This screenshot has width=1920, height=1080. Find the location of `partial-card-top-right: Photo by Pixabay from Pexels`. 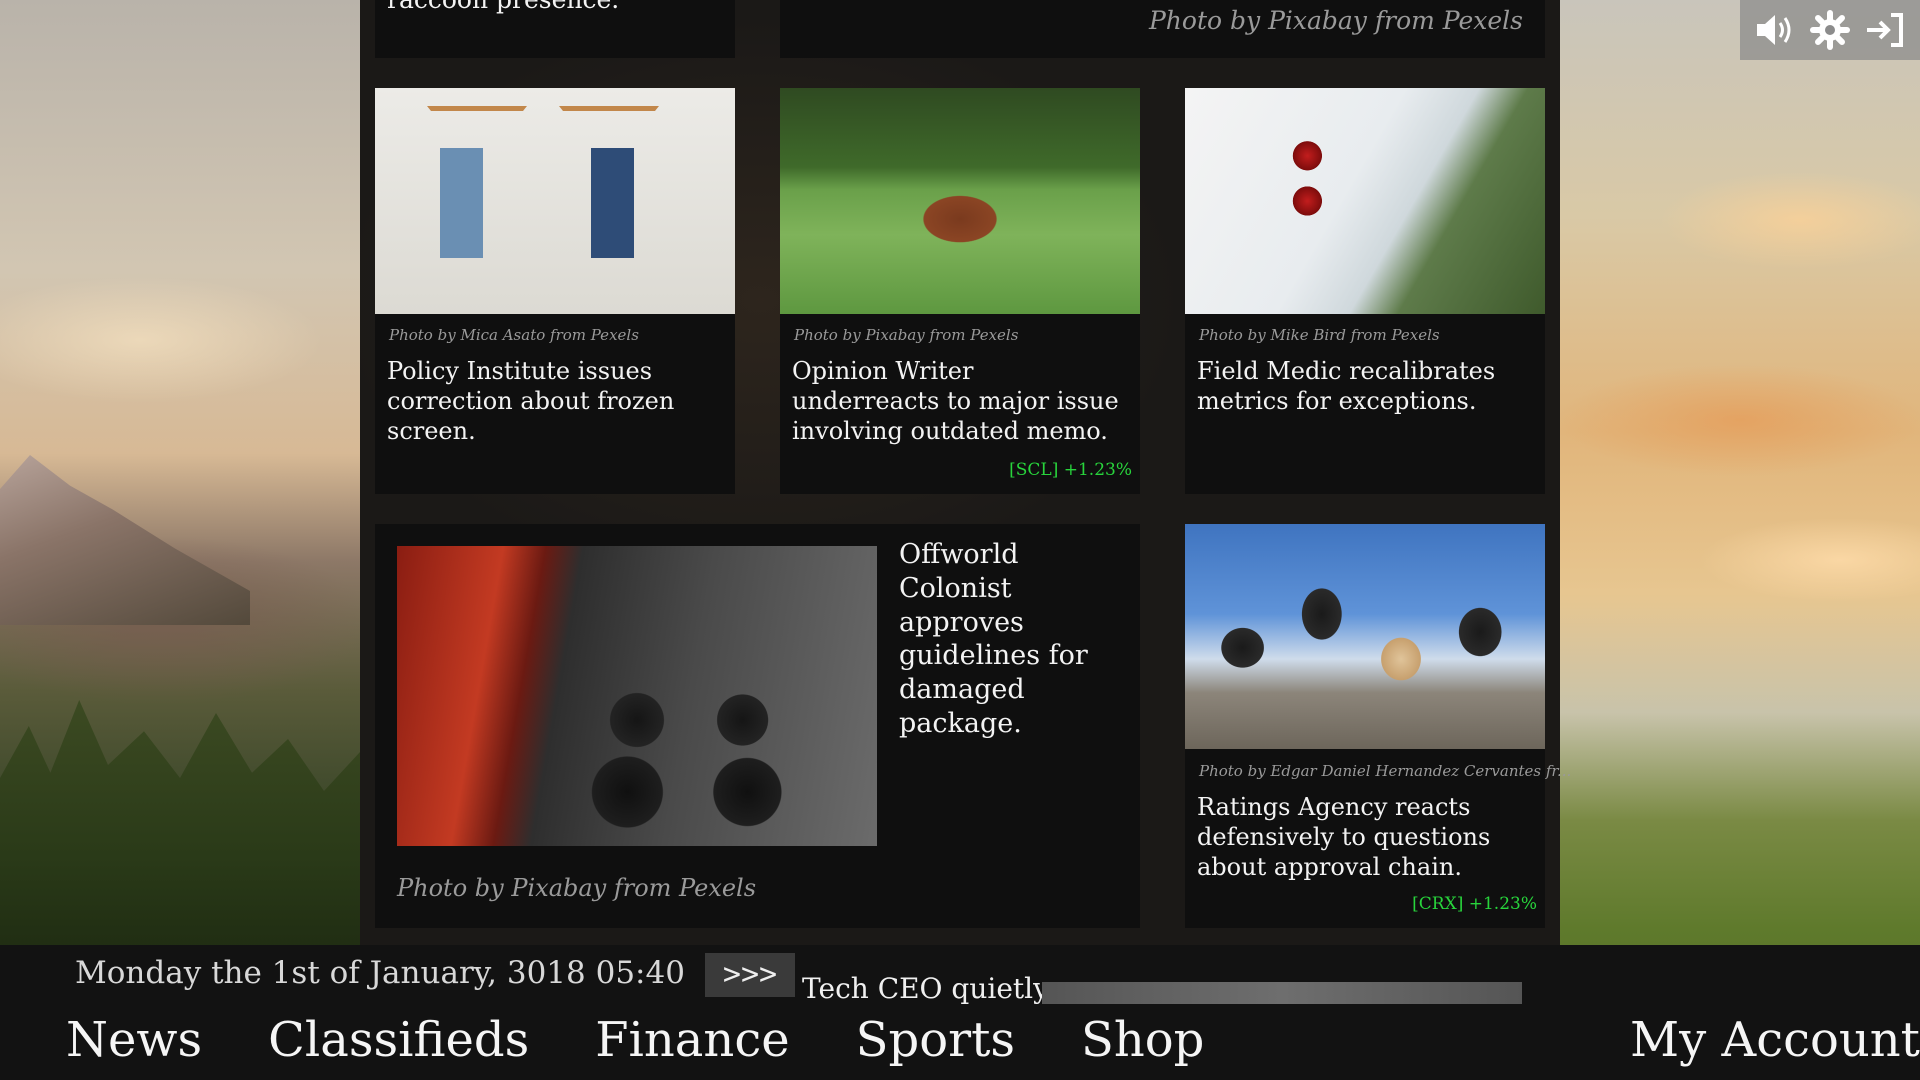

partial-card-top-right: Photo by Pixabay from Pexels is located at coordinates (1162, 29).